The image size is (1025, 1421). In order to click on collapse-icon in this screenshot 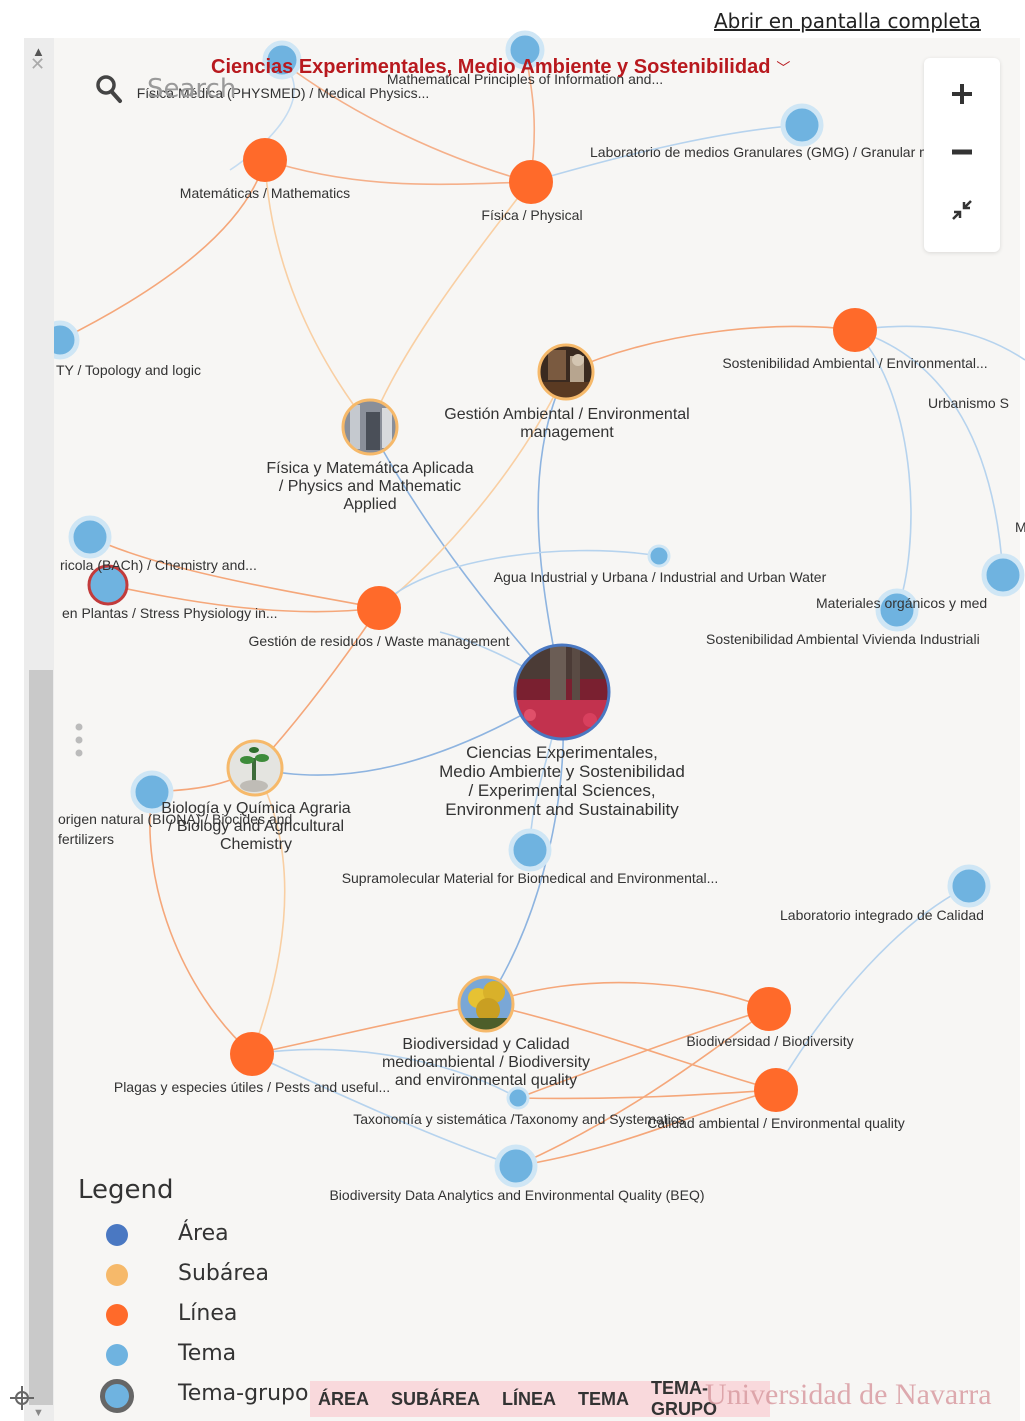, I will do `click(962, 210)`.